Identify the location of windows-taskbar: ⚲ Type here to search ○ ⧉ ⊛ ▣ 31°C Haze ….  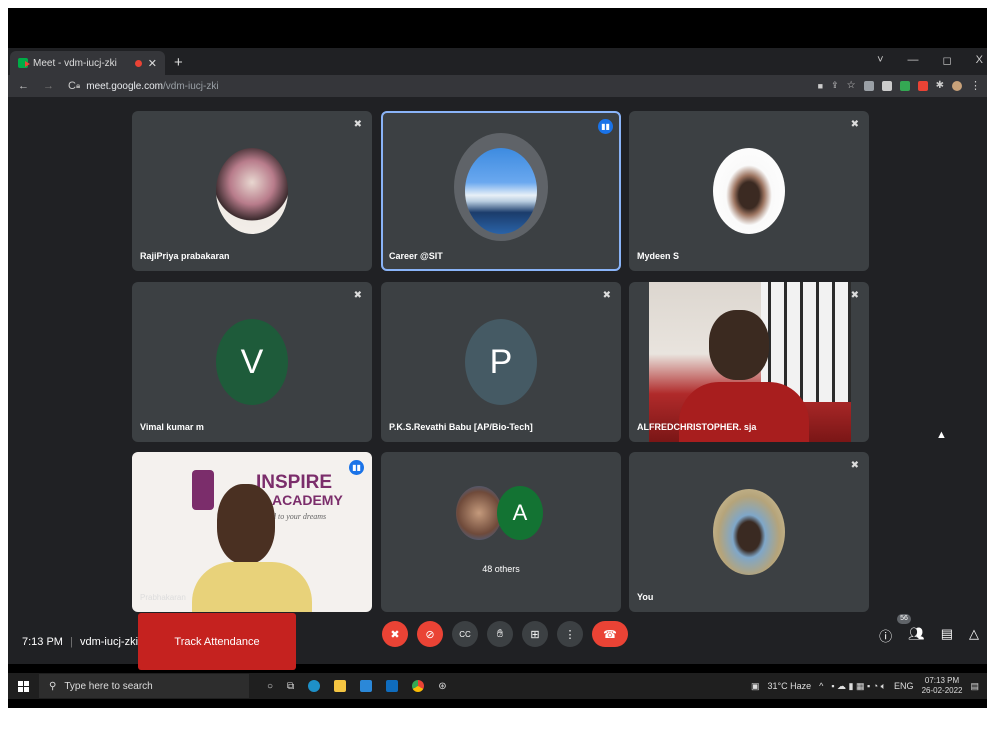
(497, 686).